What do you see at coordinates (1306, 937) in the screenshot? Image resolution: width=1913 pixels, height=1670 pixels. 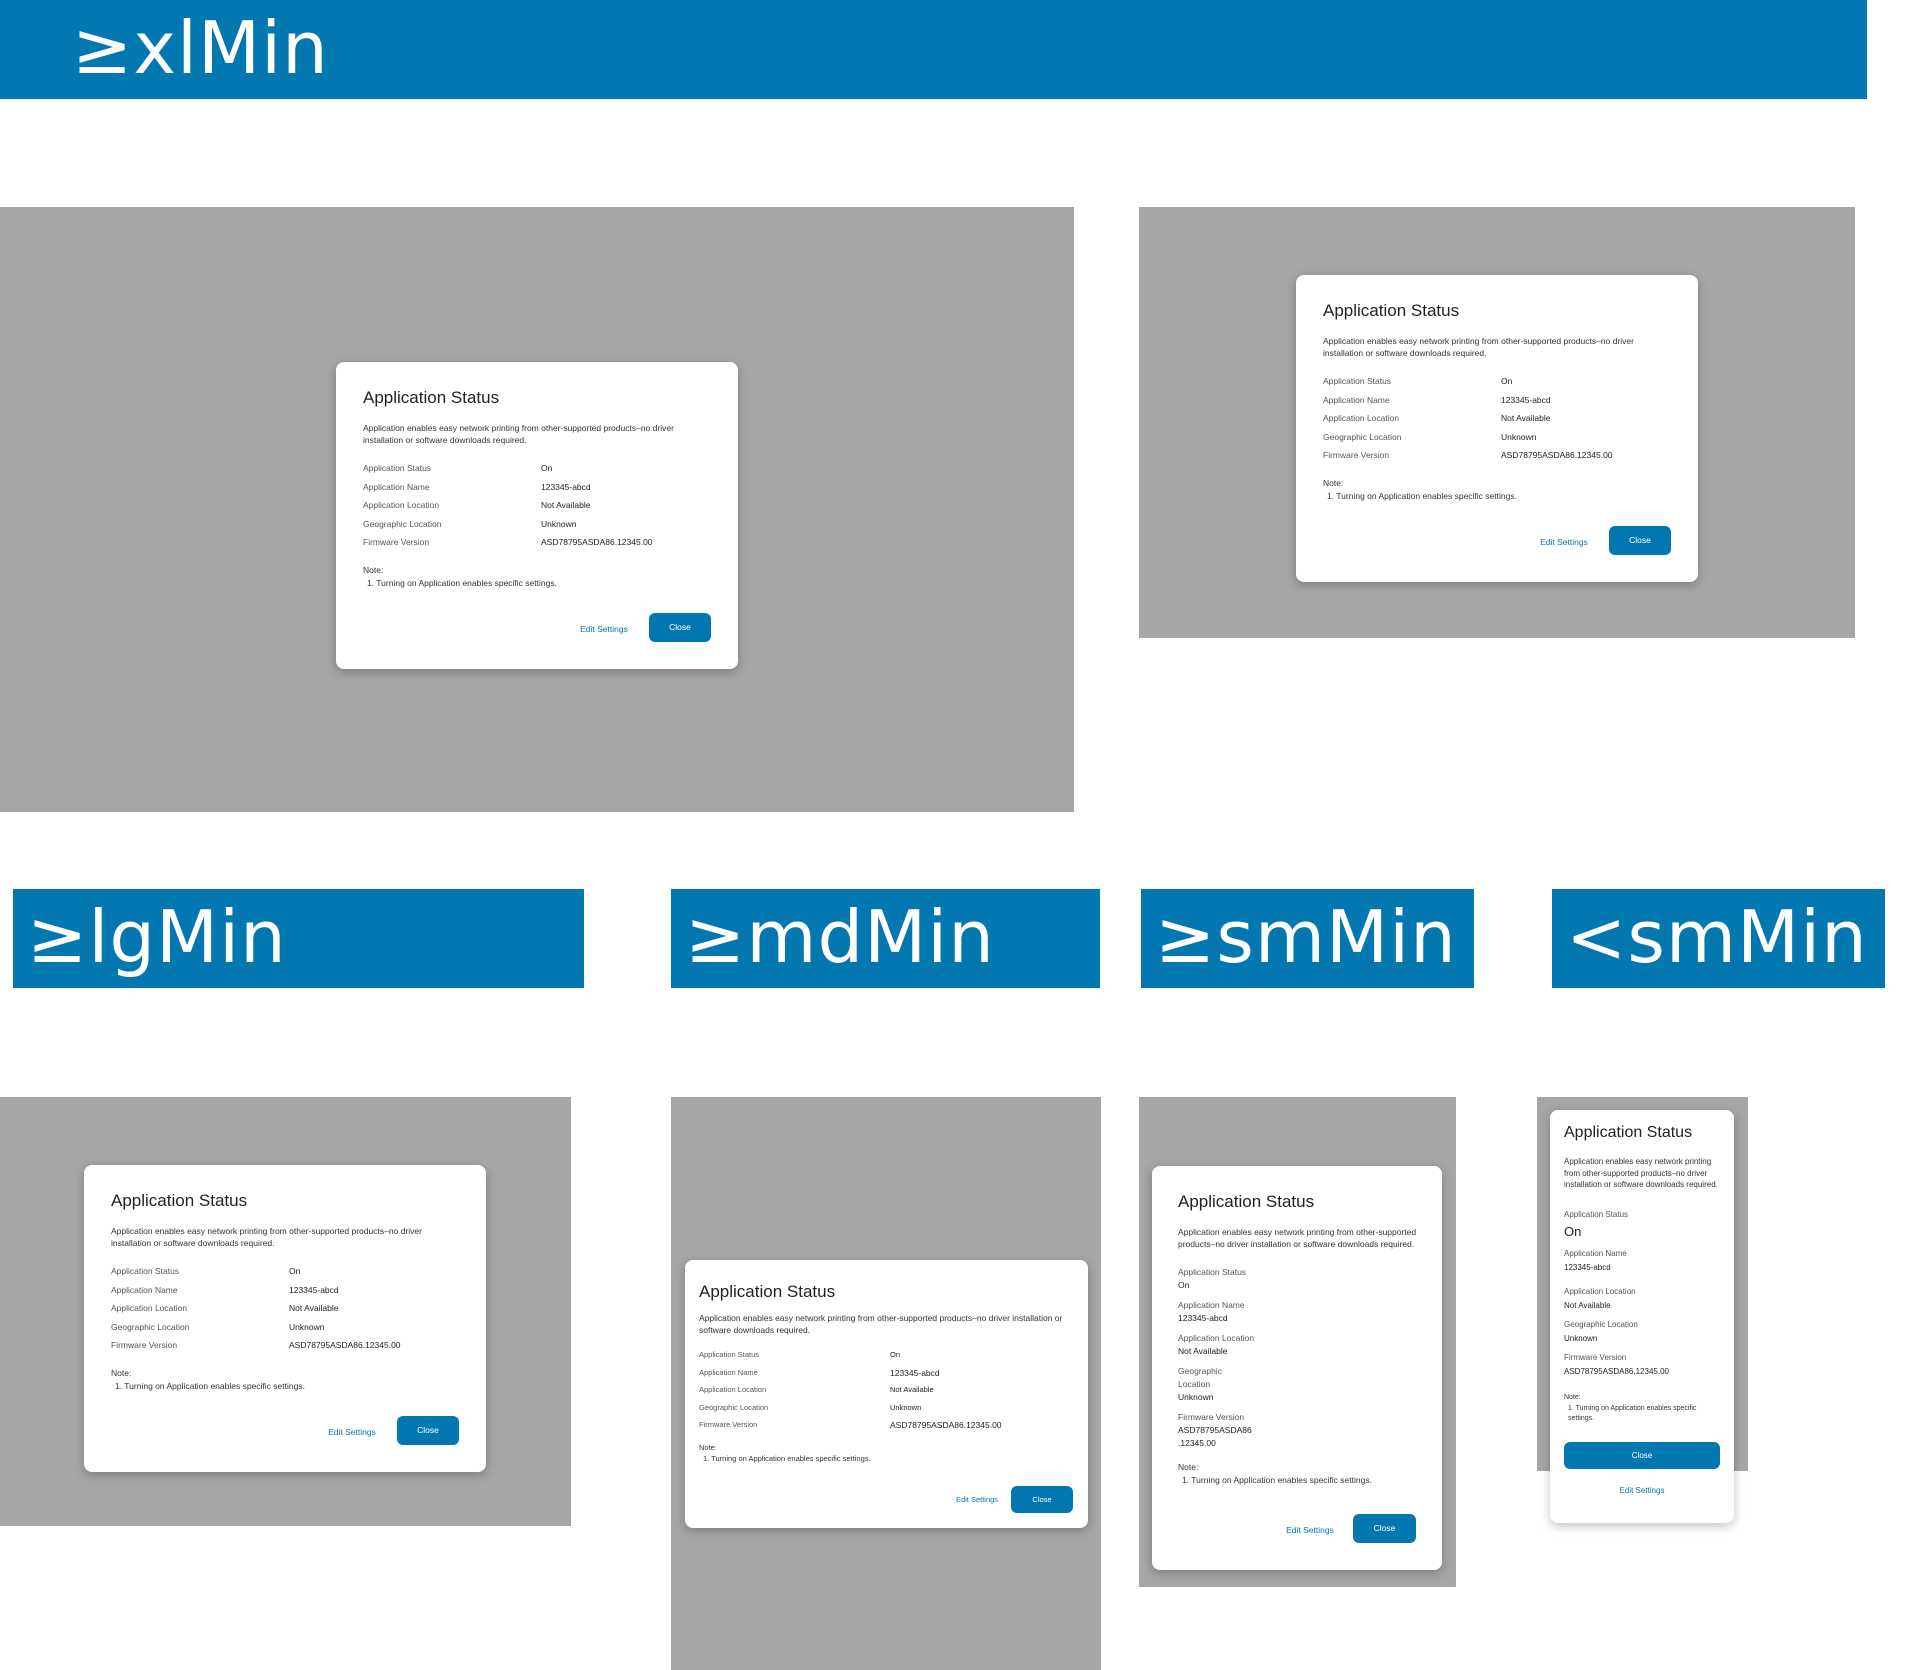 I see `breakpoint-label-sm: ≥smMin` at bounding box center [1306, 937].